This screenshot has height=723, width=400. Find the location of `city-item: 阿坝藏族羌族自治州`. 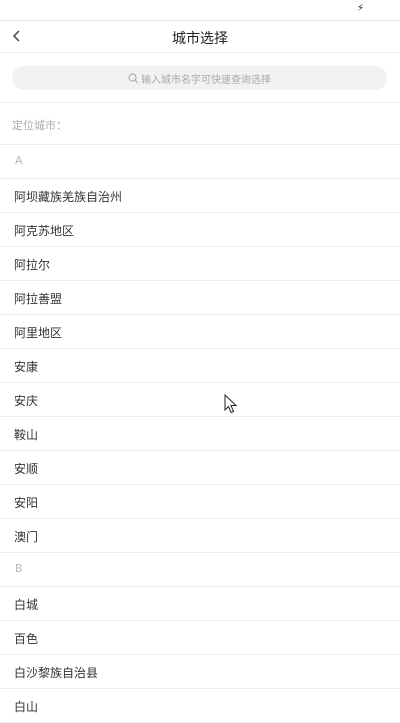

city-item: 阿坝藏族羌族自治州 is located at coordinates (200, 196).